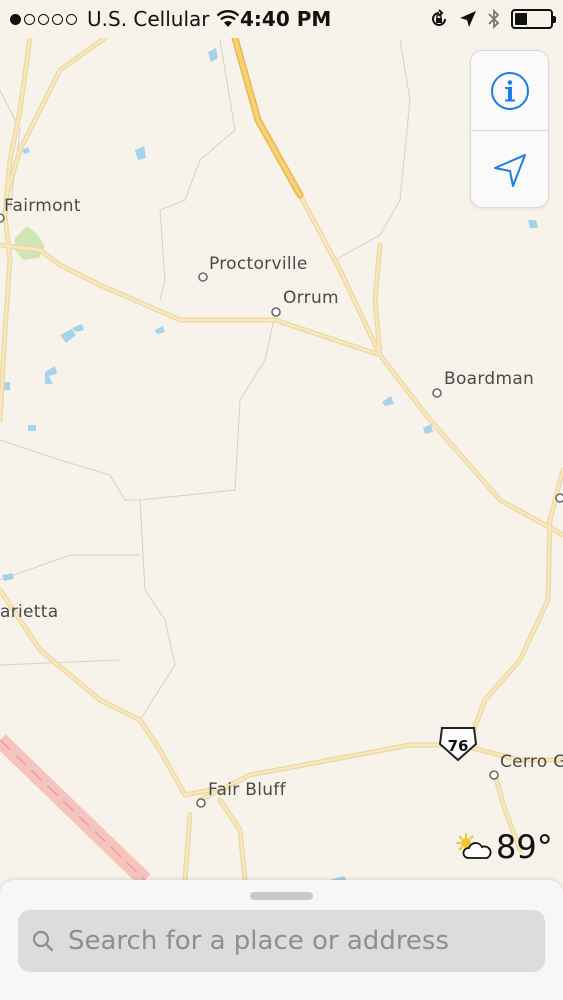  What do you see at coordinates (489, 379) in the screenshot?
I see `place-label: Boardman` at bounding box center [489, 379].